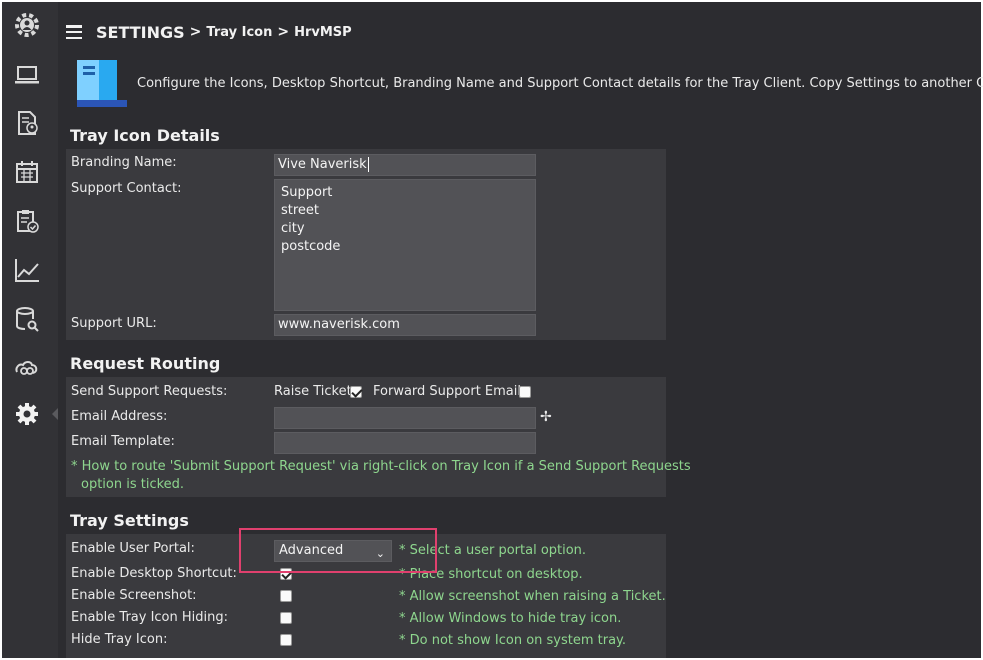 The height and width of the screenshot is (660, 983). I want to click on database-search-icon, so click(27, 319).